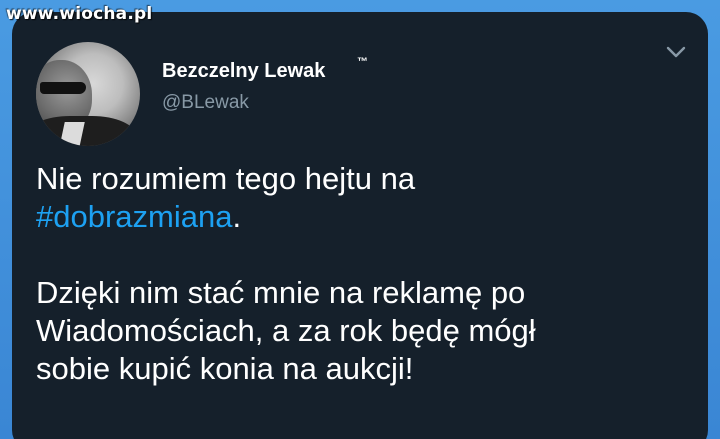 Image resolution: width=720 pixels, height=439 pixels. Describe the element at coordinates (88, 94) in the screenshot. I see `avatar` at that location.